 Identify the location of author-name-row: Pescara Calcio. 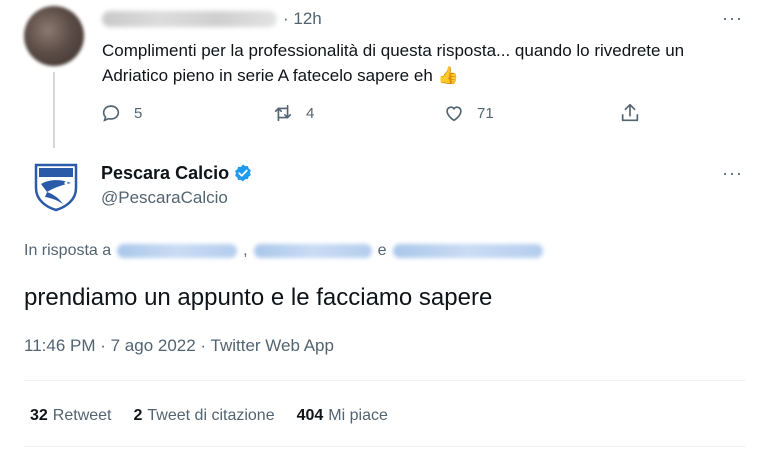
(177, 173).